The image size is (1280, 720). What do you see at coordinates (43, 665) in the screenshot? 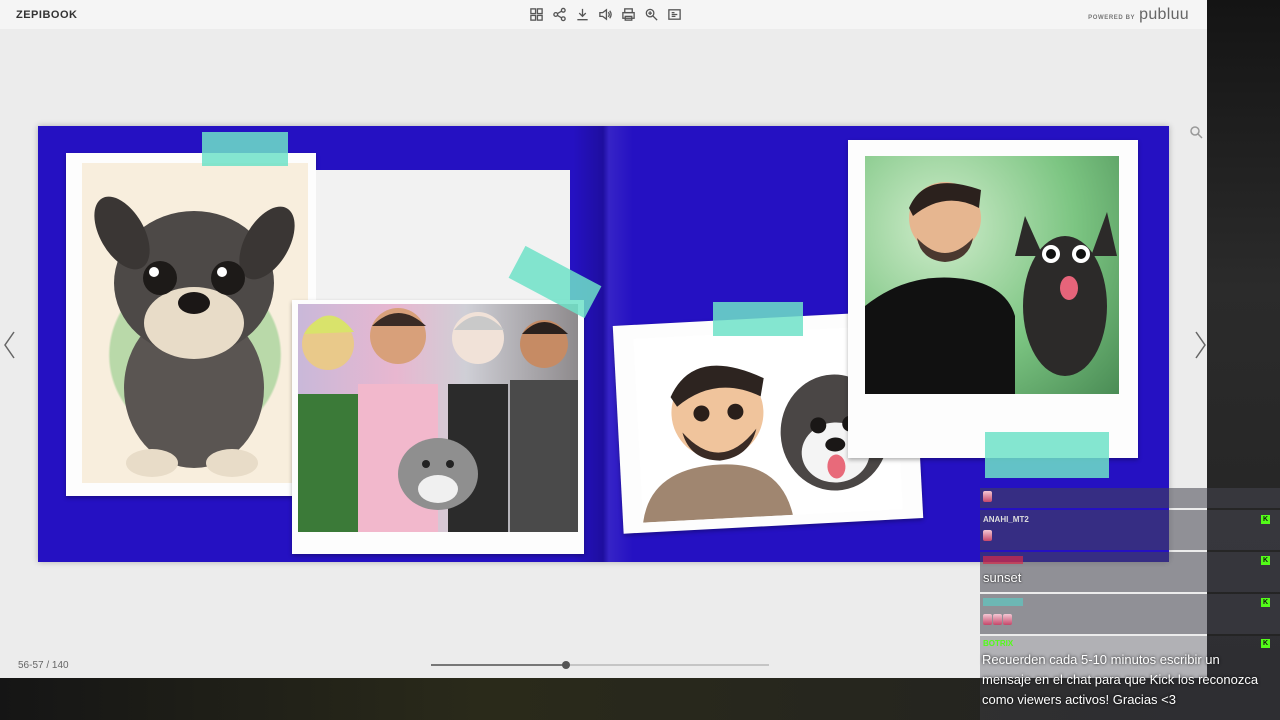
I see `page-indicator: 56-57 / 140` at bounding box center [43, 665].